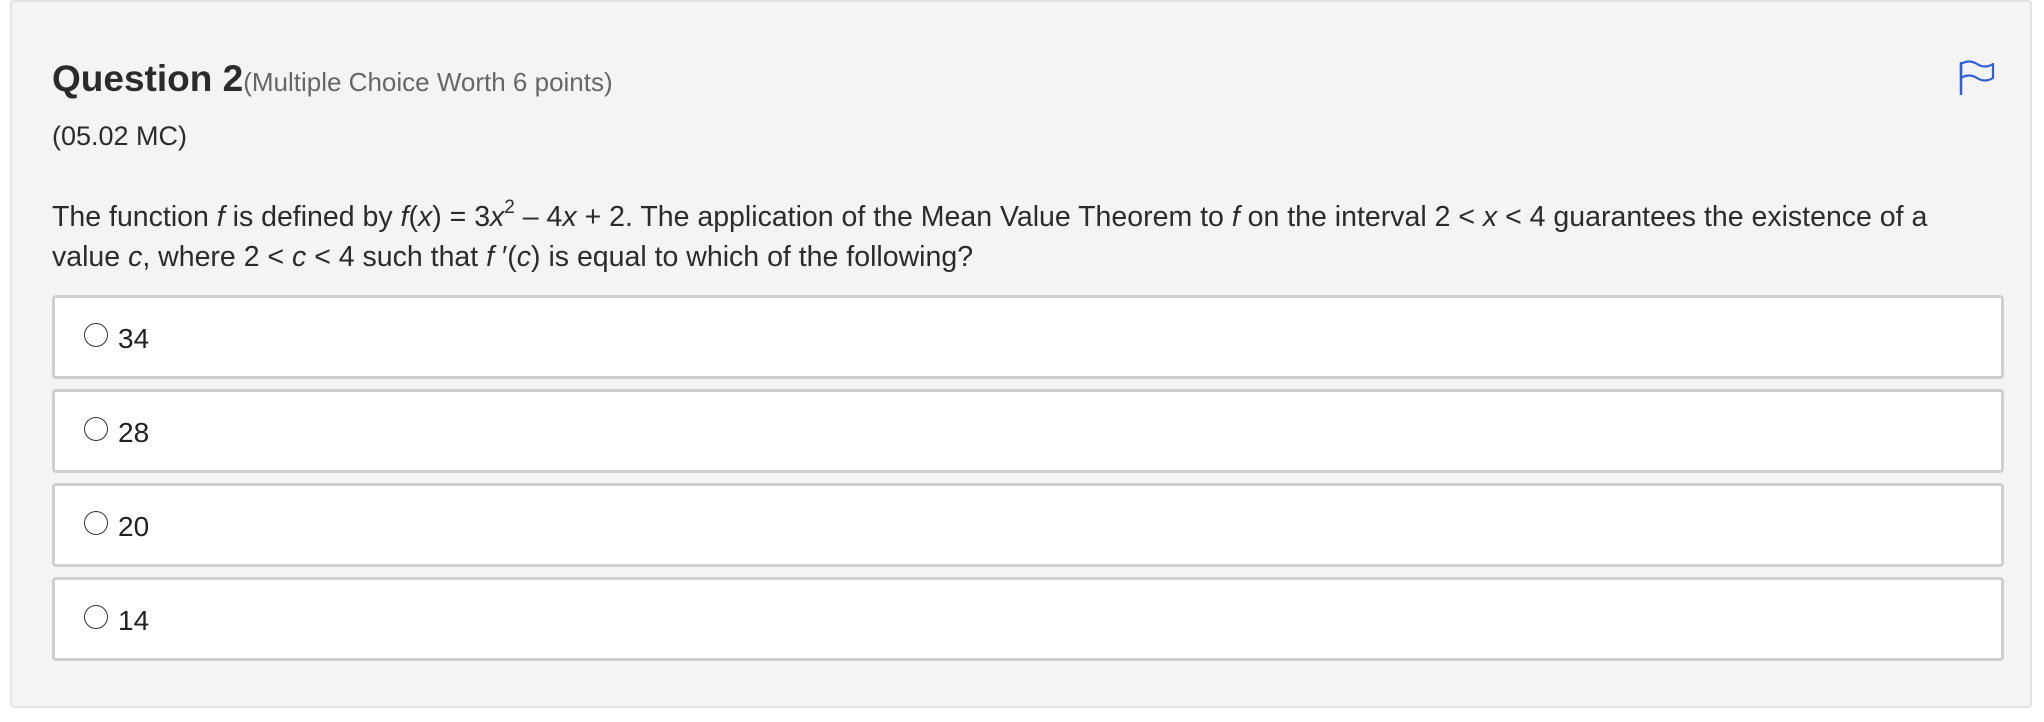 The height and width of the screenshot is (722, 2044). I want to click on answer-option-2: 28, so click(1028, 431).